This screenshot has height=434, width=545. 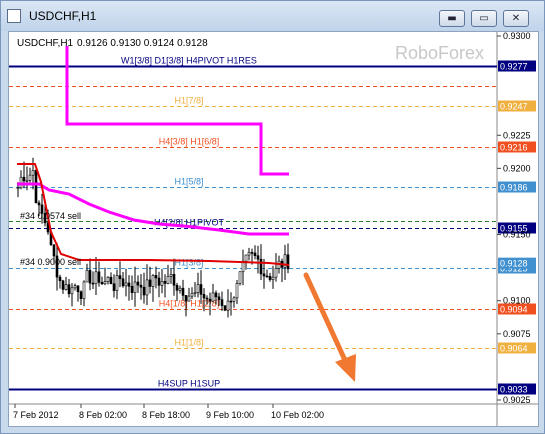 I want to click on time-tick-label: 10 Feb 02:00, so click(x=297, y=415).